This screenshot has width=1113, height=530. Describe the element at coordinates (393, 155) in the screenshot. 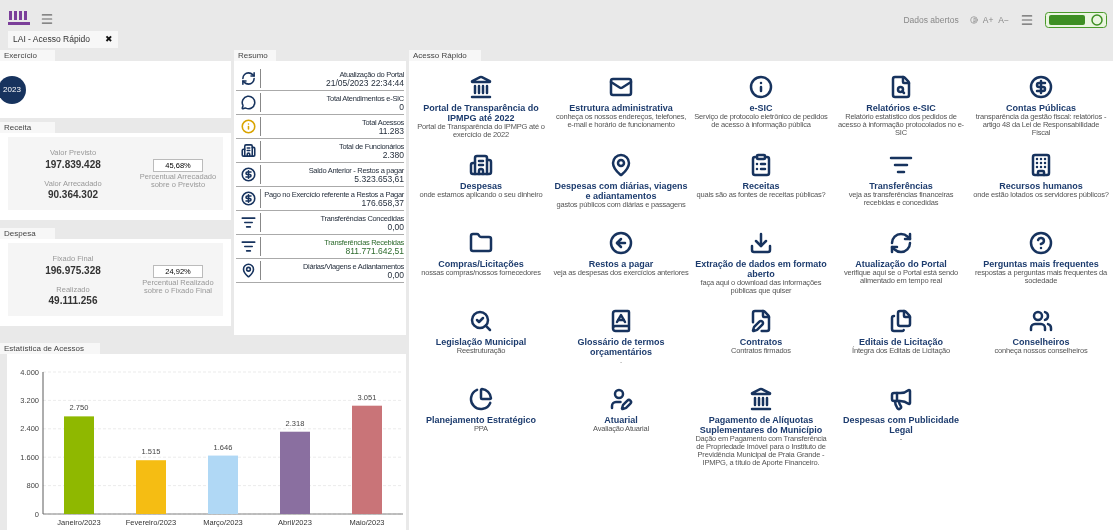

I see `summary-value: 2.380` at that location.